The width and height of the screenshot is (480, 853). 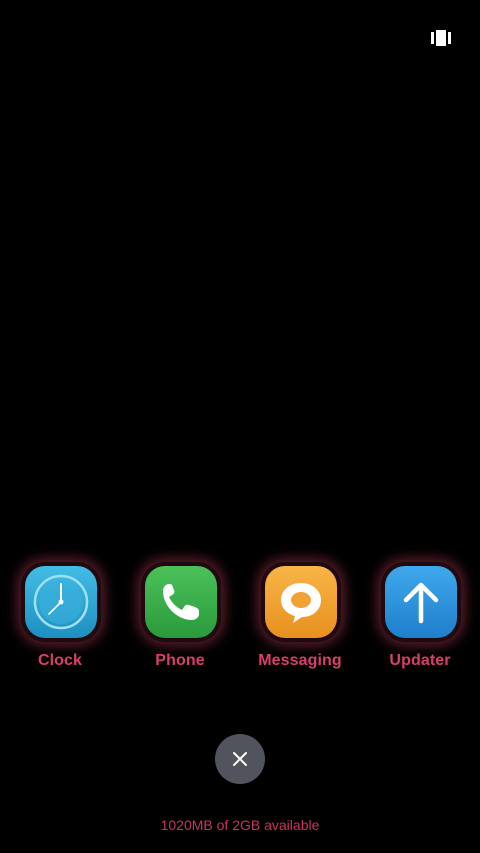 I want to click on app-label: Phone, so click(x=180, y=660).